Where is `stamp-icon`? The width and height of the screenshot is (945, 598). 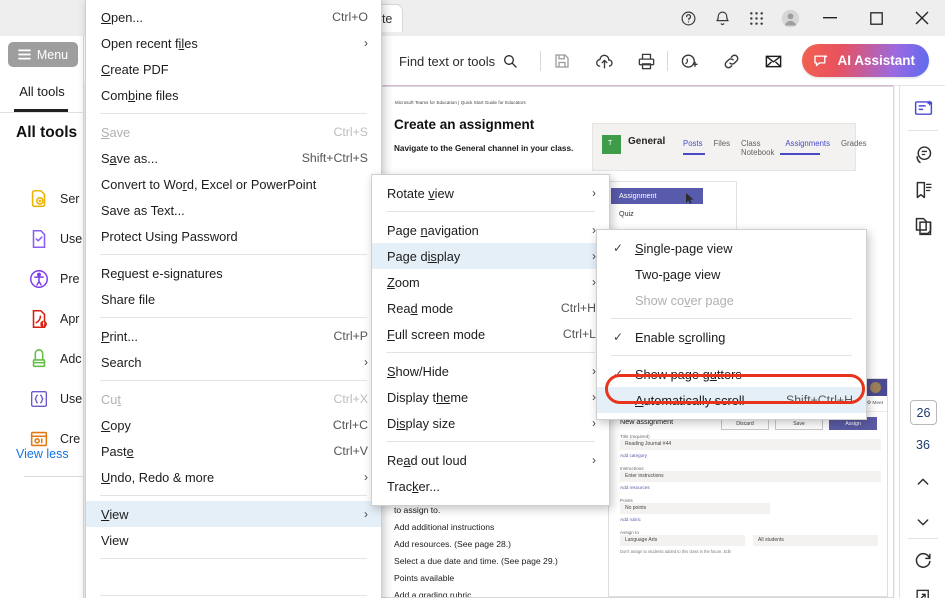 stamp-icon is located at coordinates (39, 359).